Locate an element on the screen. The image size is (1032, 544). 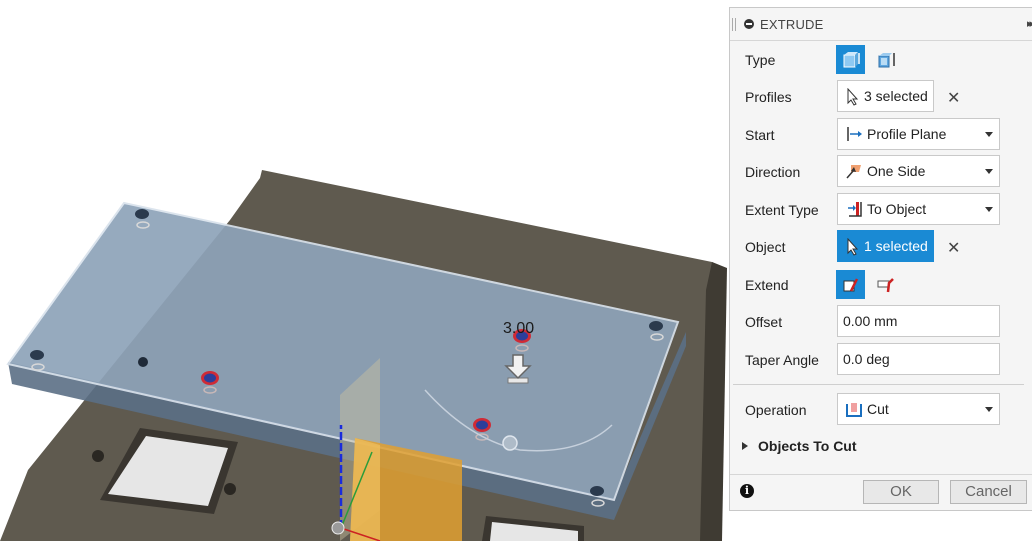
drag-grip-icon is located at coordinates (734, 24).